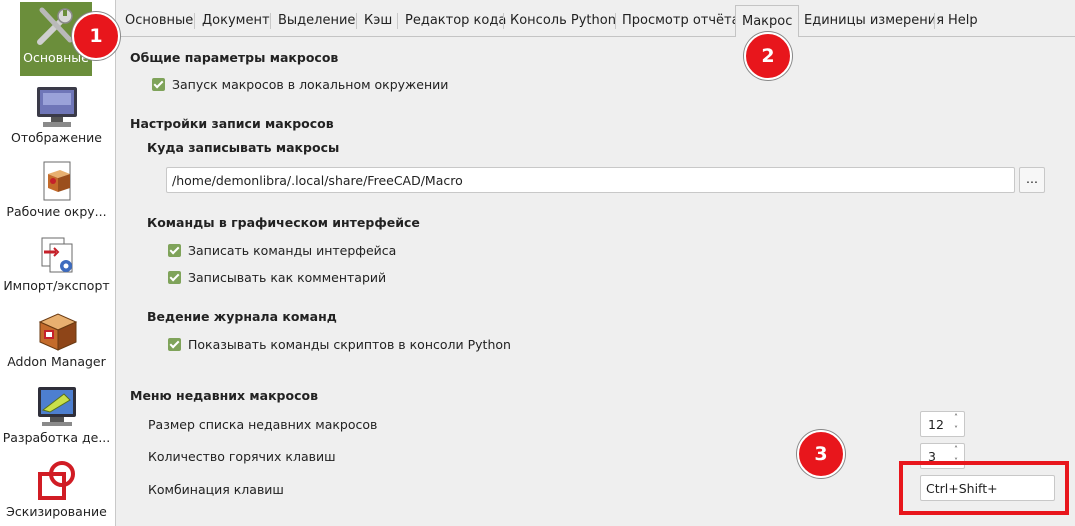 This screenshot has height=526, width=1075. I want to click on category-sketcher: Эскизирование, so click(56, 488).